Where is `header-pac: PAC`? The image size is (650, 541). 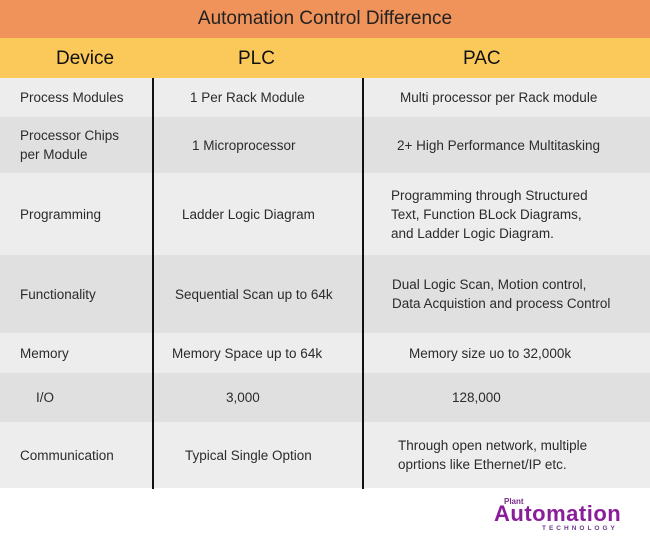 header-pac: PAC is located at coordinates (482, 58).